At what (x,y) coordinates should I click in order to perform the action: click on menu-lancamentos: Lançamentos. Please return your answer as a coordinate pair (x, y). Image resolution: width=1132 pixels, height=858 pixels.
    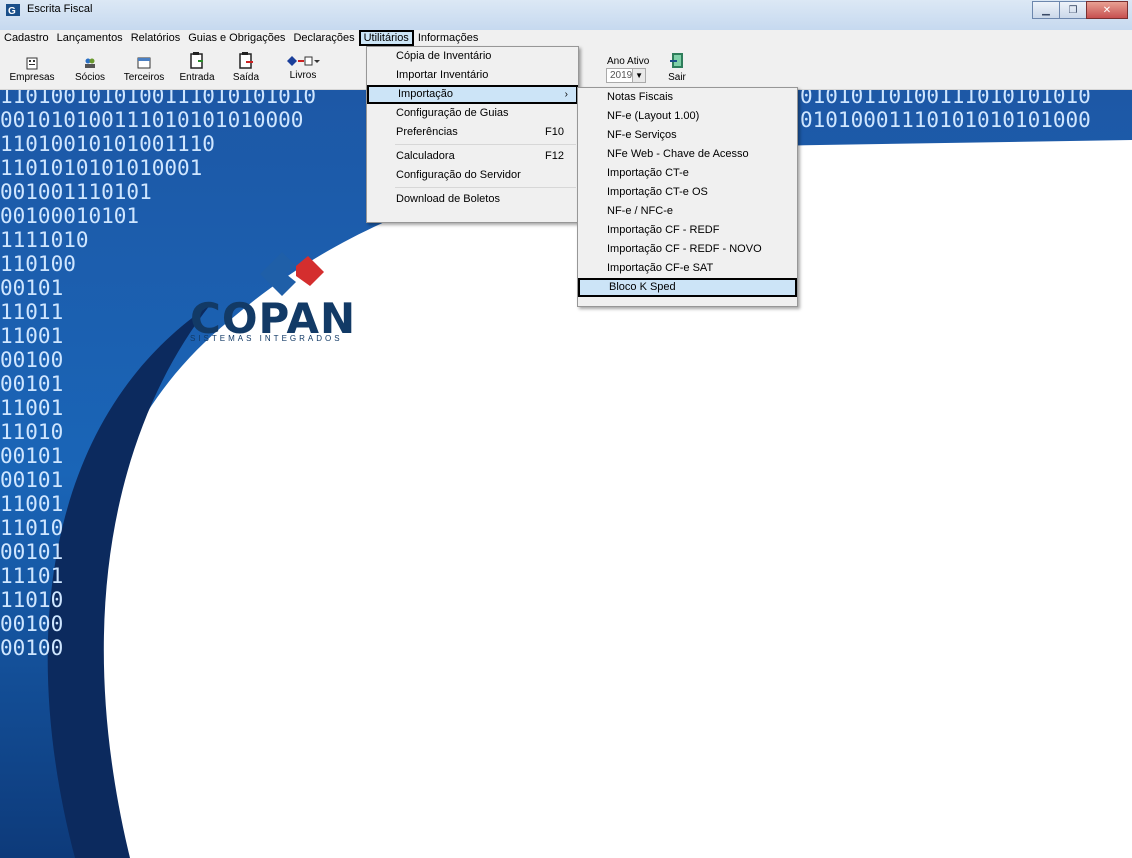
    Looking at the image, I should click on (90, 38).